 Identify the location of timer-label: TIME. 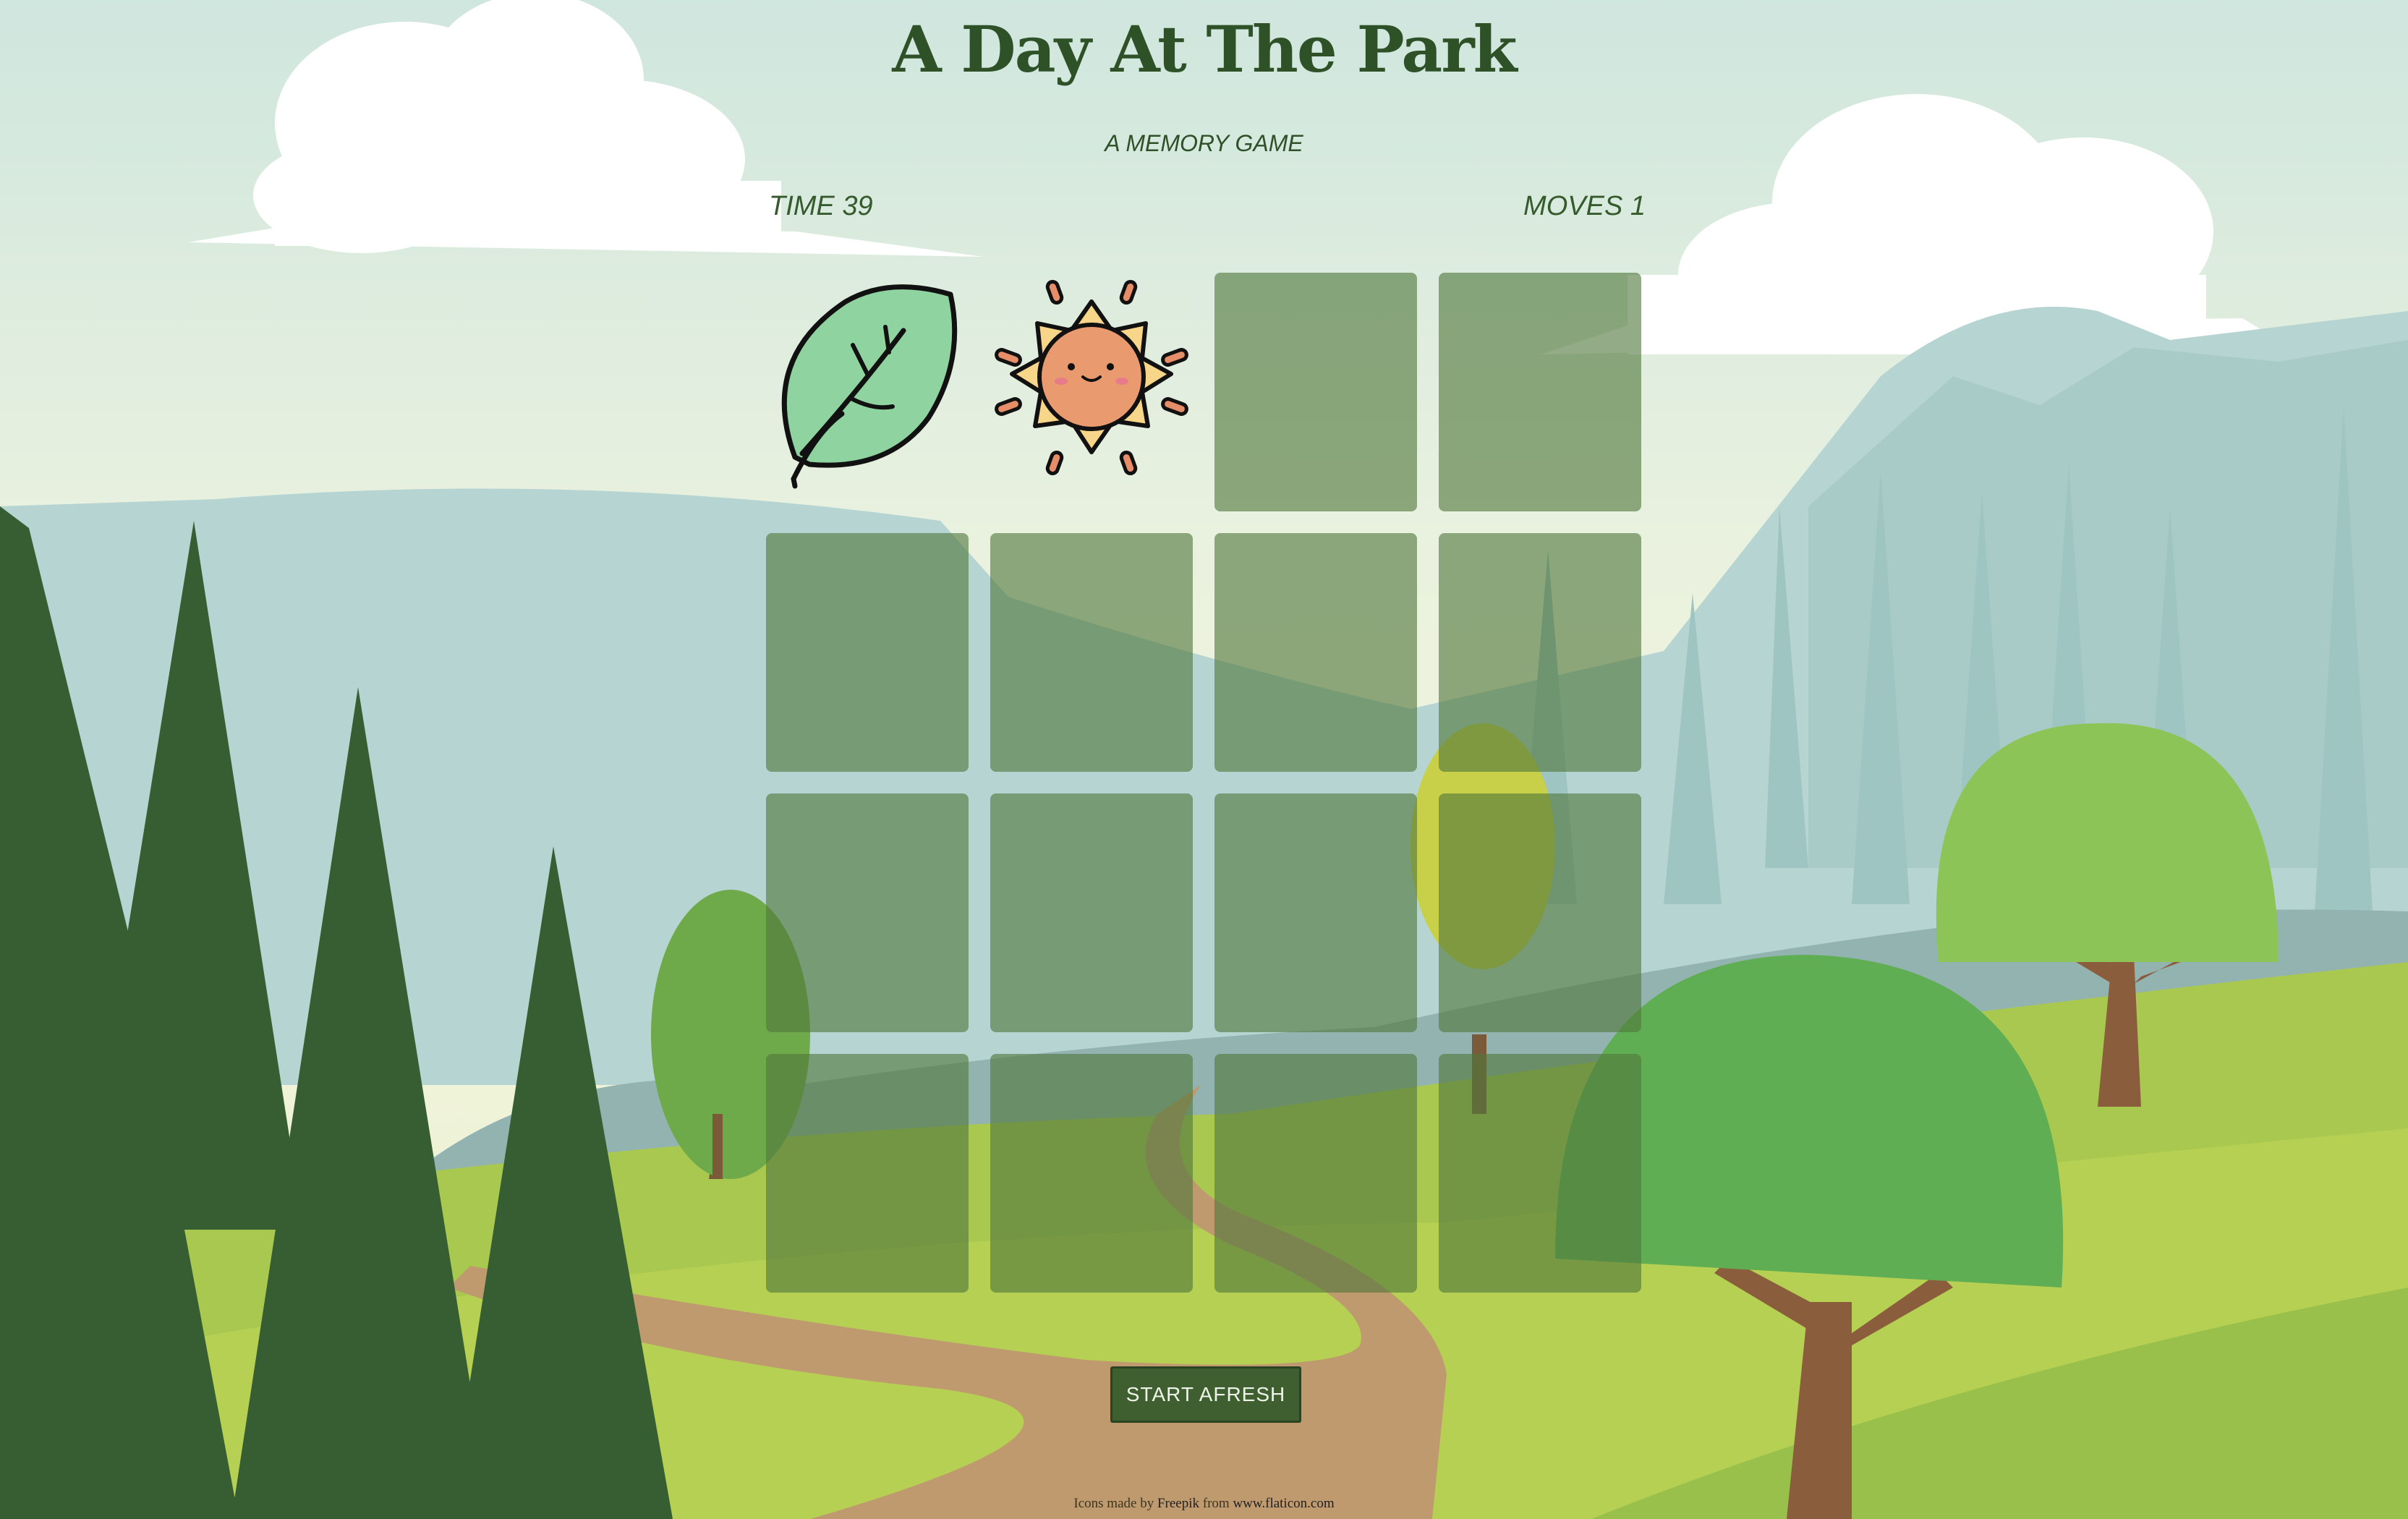
(802, 206).